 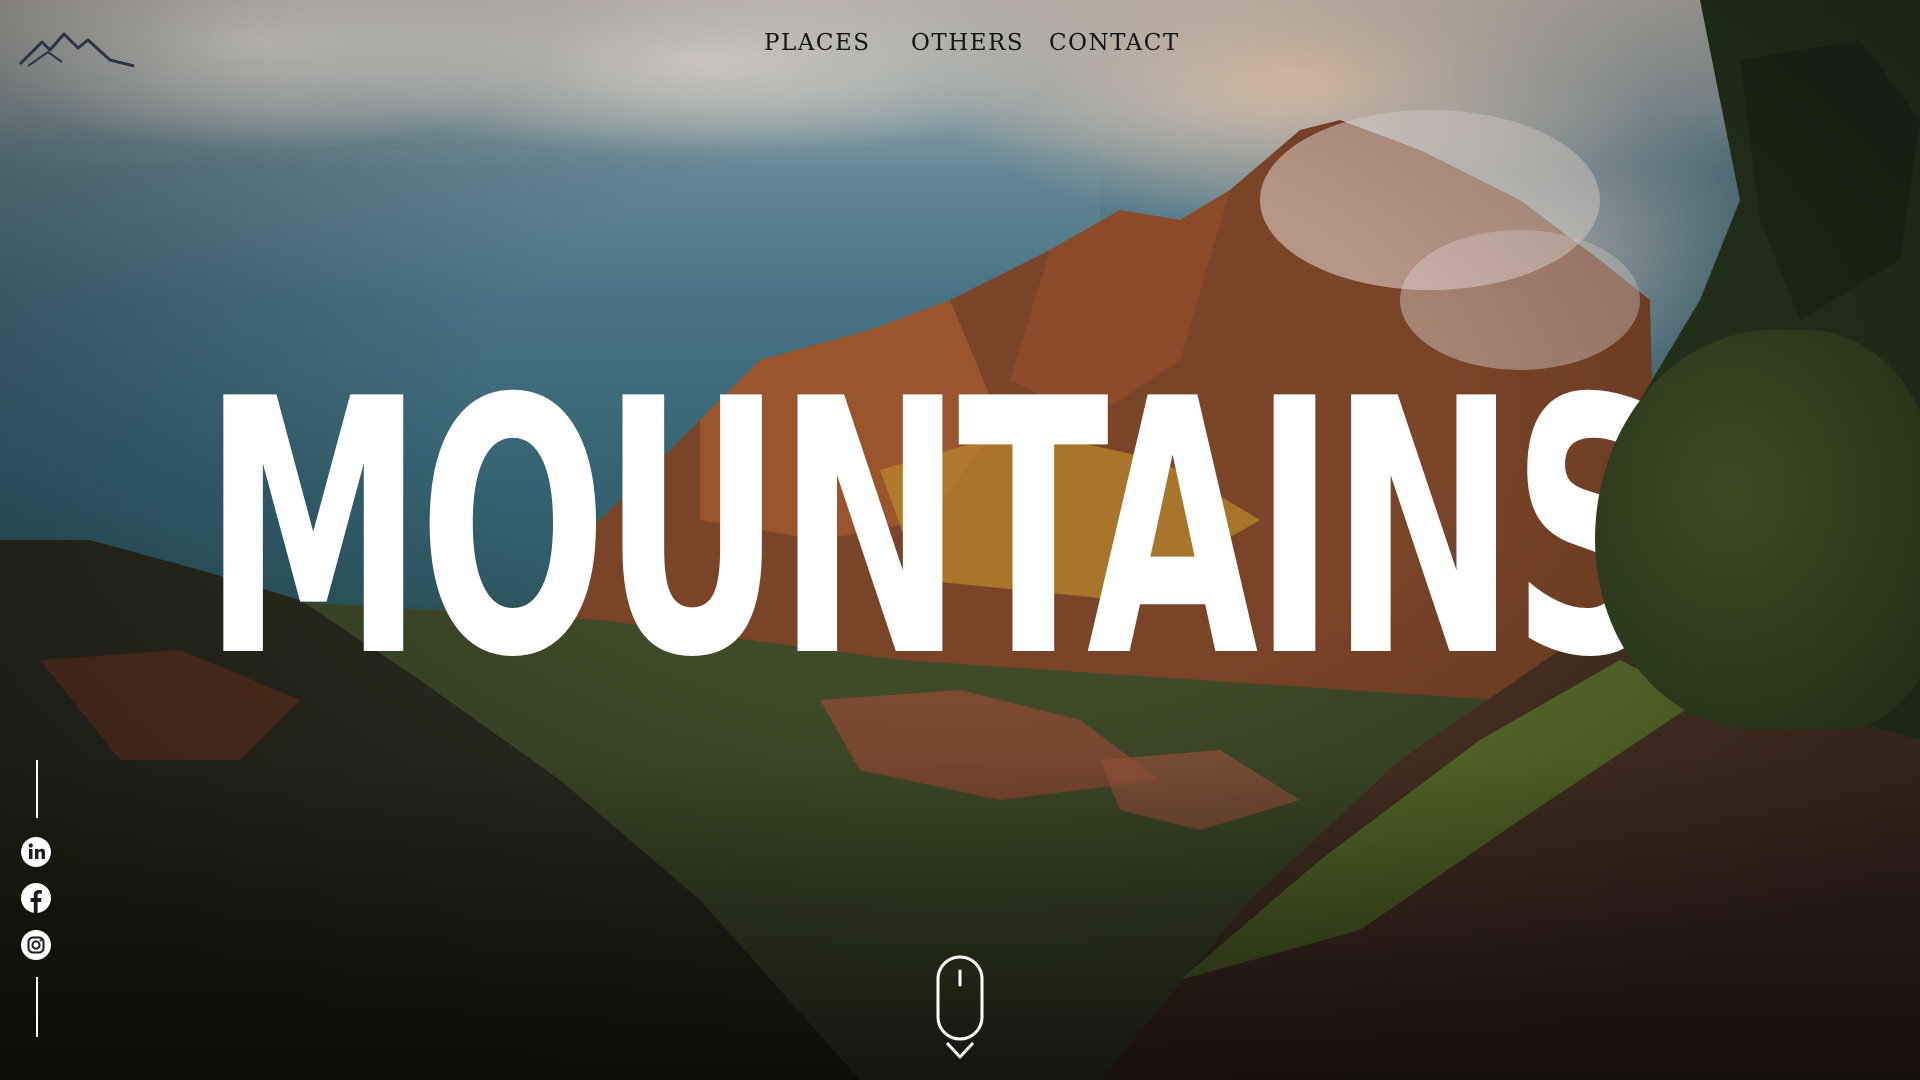 What do you see at coordinates (36, 852) in the screenshot?
I see `linkedin-icon` at bounding box center [36, 852].